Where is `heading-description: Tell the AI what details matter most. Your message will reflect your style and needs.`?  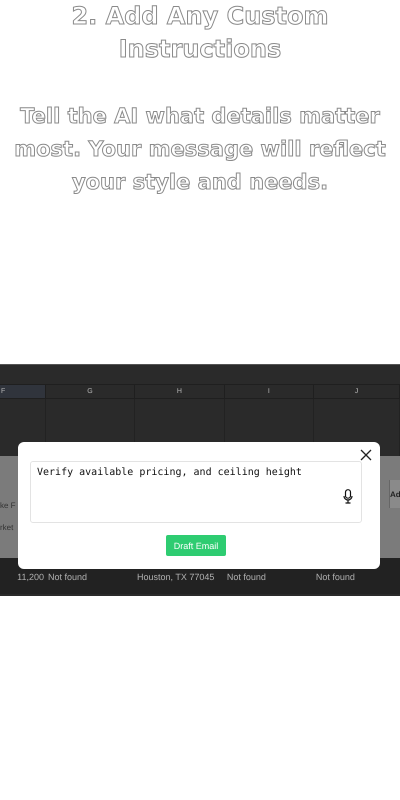
heading-description: Tell the AI what details matter most. Your message will reflect your style and needs. is located at coordinates (200, 149).